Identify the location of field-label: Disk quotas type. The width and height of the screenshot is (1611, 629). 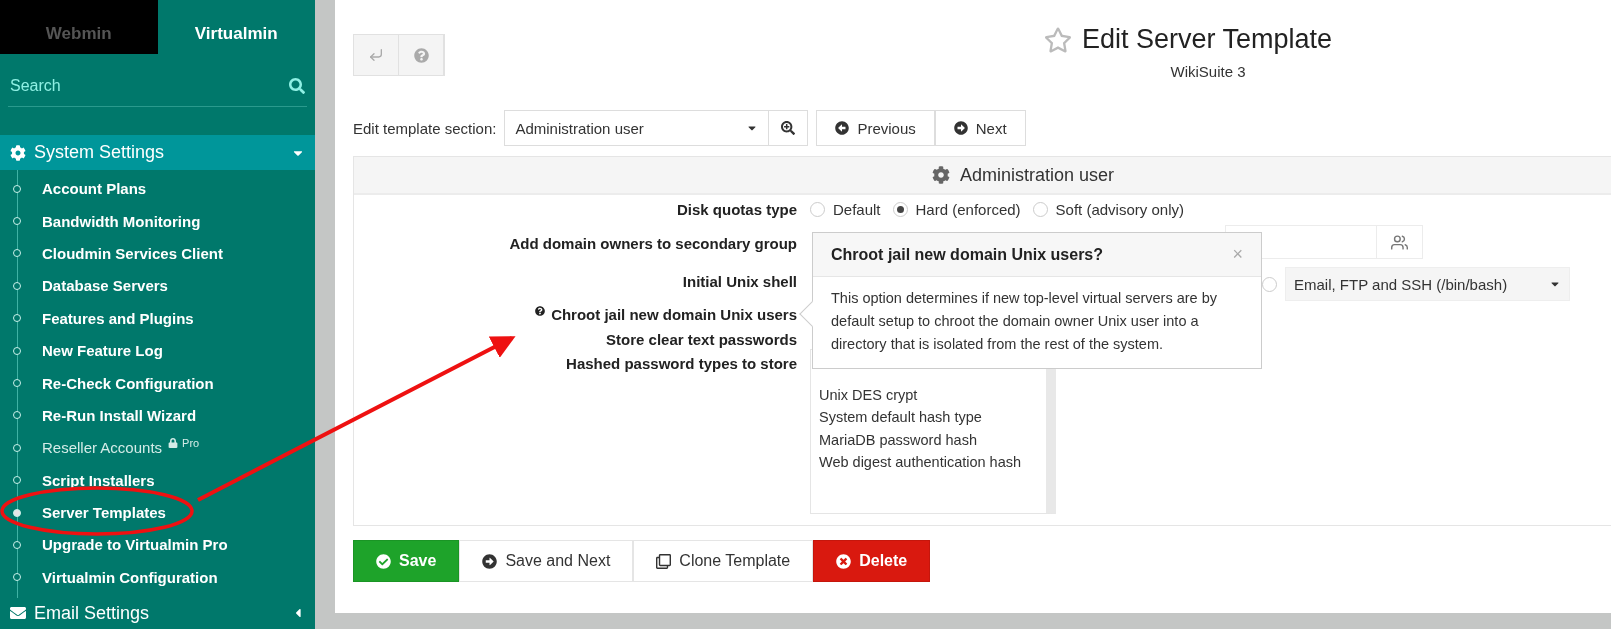
(736, 209).